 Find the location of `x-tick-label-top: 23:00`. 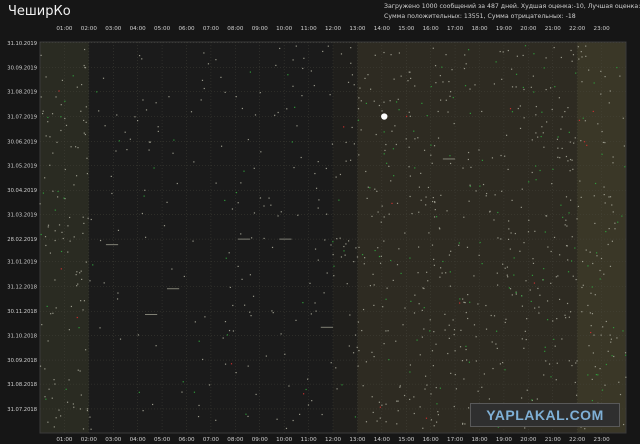

x-tick-label-top: 23:00 is located at coordinates (602, 29).